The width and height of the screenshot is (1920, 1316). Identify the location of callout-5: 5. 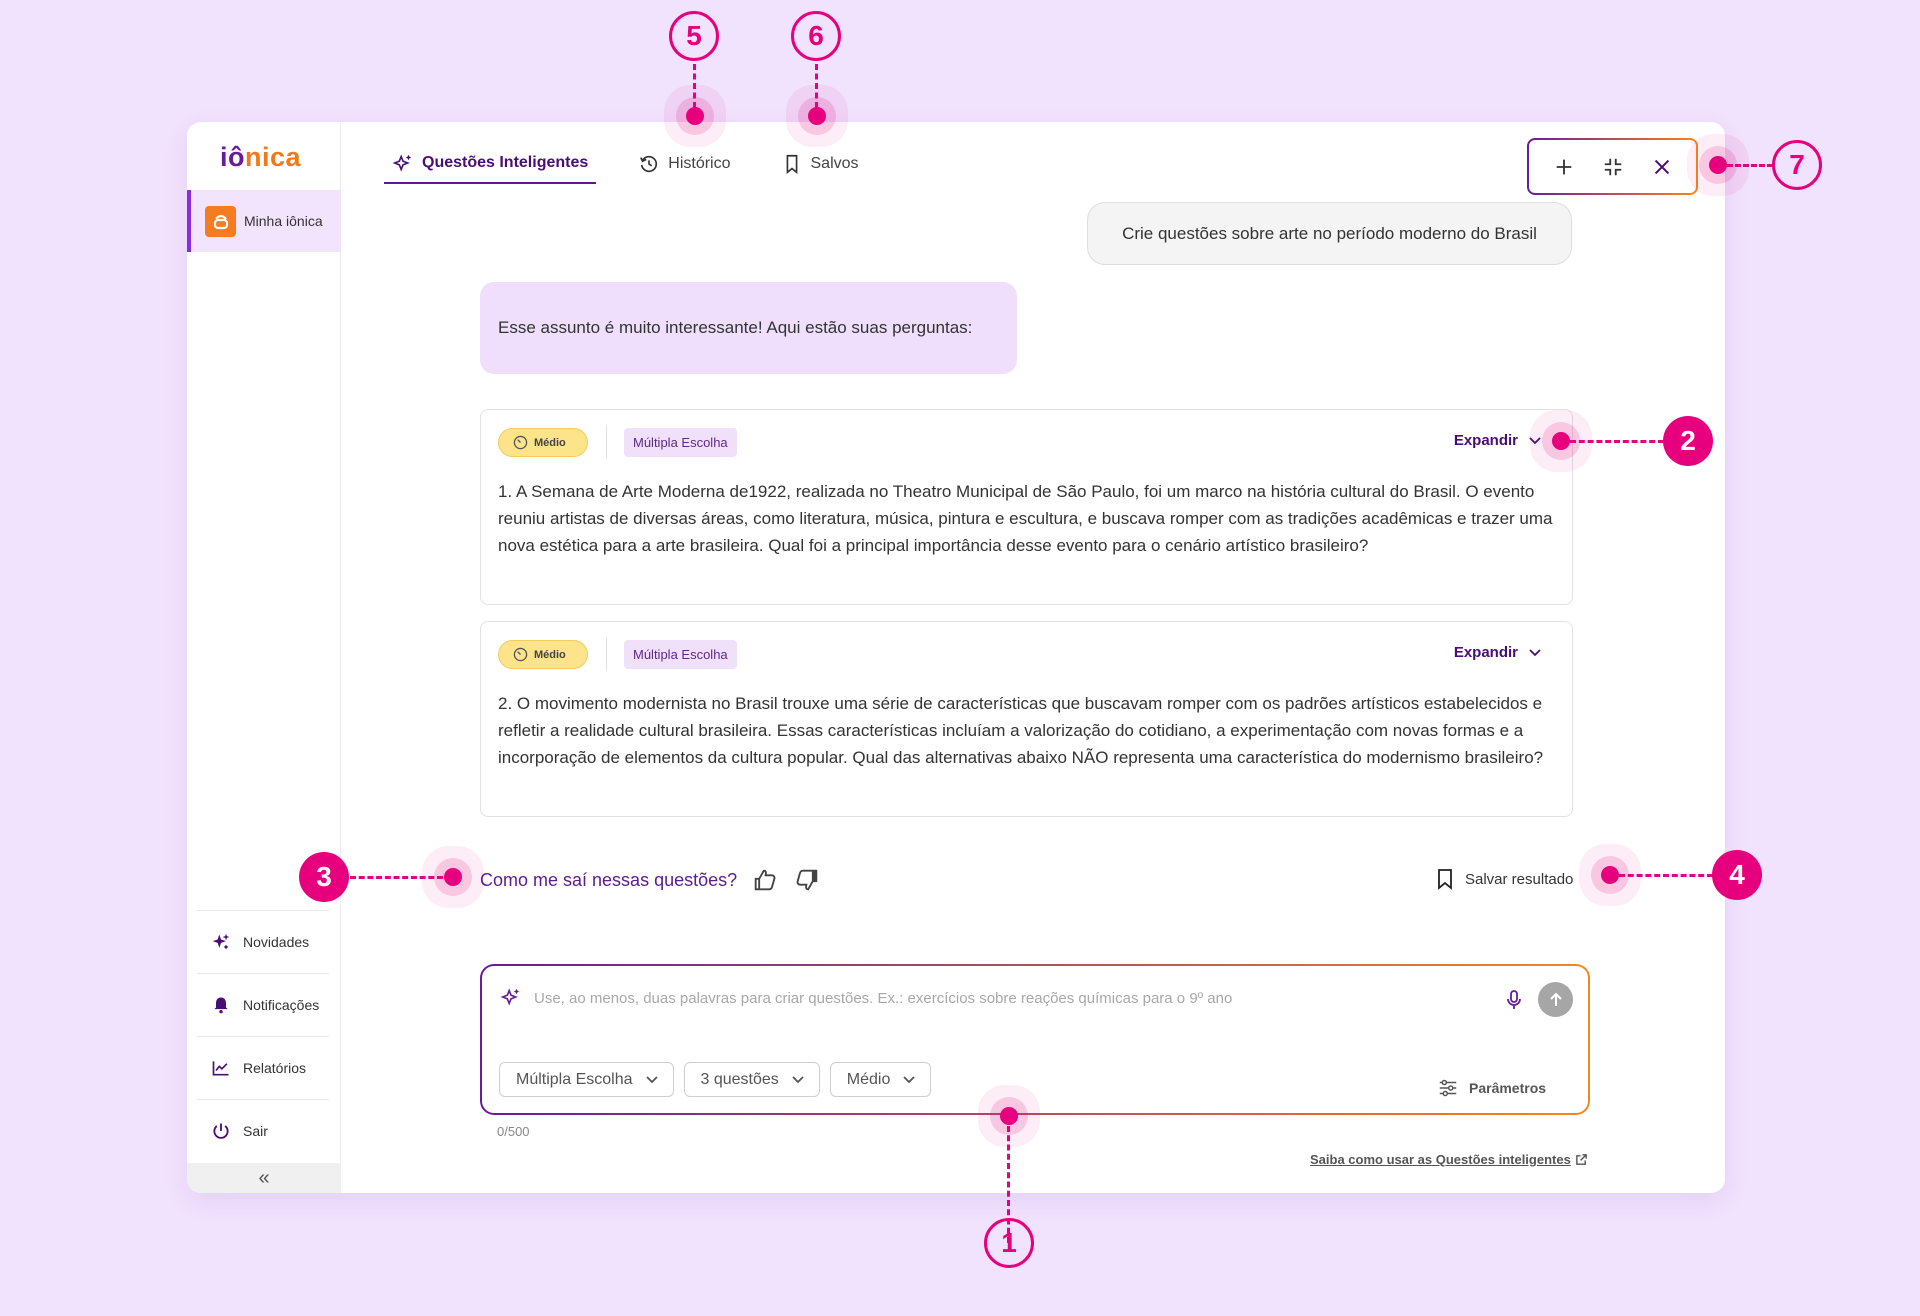
(694, 36).